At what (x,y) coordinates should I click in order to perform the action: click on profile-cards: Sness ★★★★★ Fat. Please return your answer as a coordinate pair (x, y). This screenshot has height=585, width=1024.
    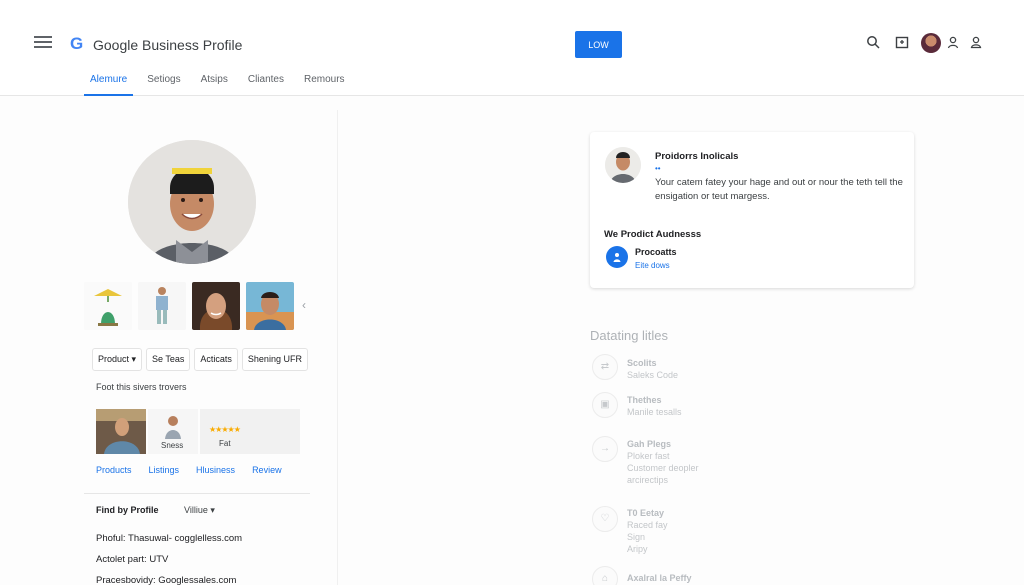
    Looking at the image, I should click on (198, 431).